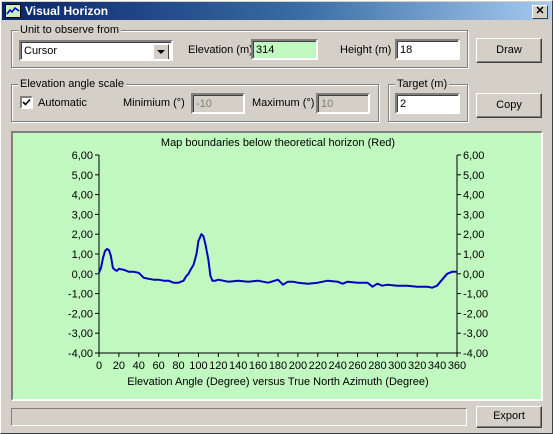 The image size is (553, 434). What do you see at coordinates (139, 366) in the screenshot?
I see `x-tick-label: 40` at bounding box center [139, 366].